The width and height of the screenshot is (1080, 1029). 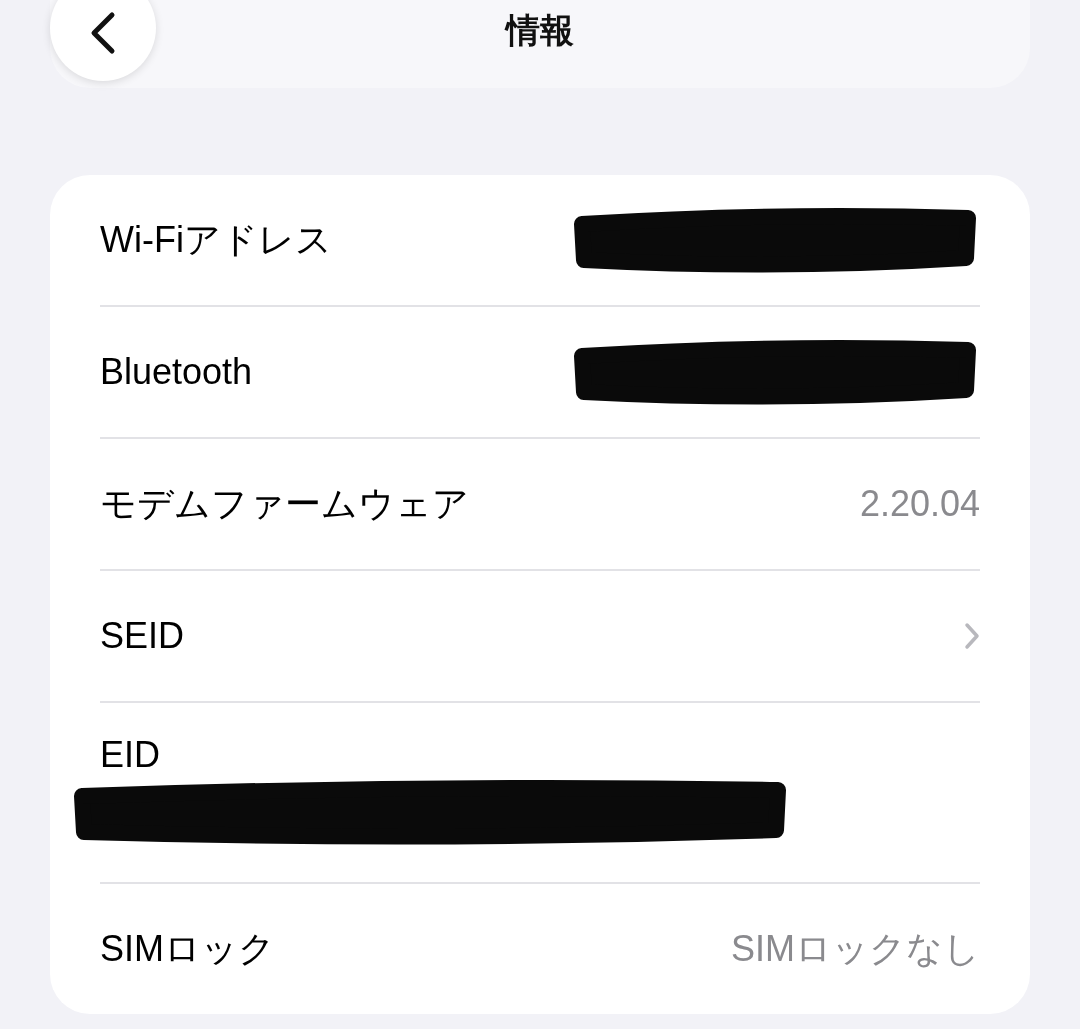 What do you see at coordinates (540, 30) in the screenshot?
I see `page-title: 情報` at bounding box center [540, 30].